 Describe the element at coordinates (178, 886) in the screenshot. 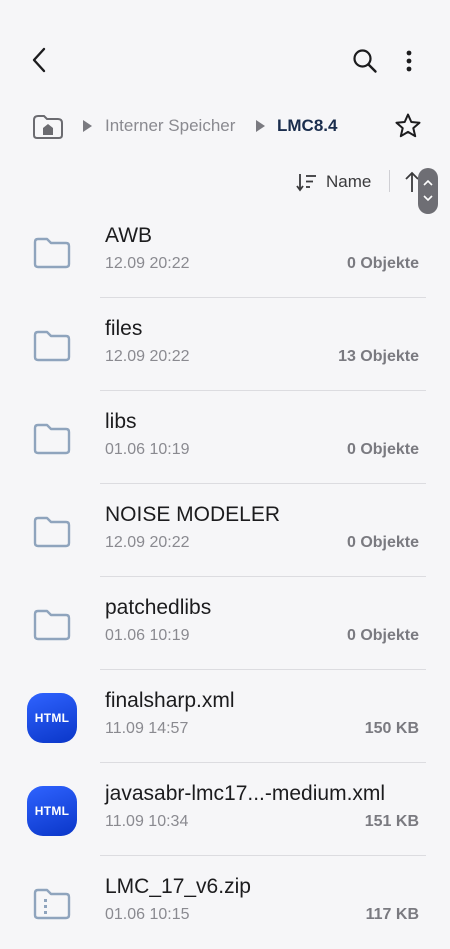

I see `file-name: LMC_17_v6.zip` at that location.